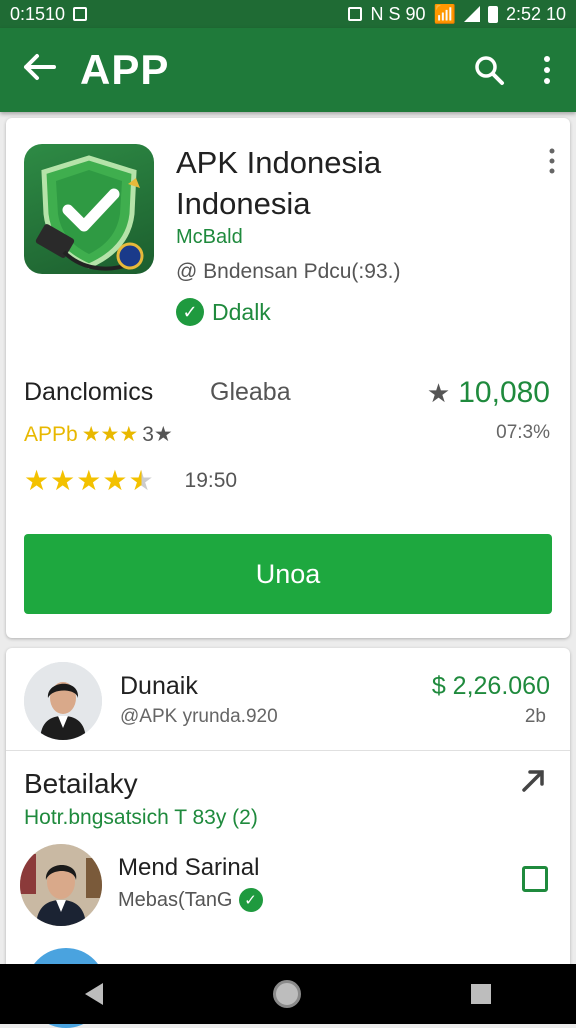  What do you see at coordinates (94, 994) in the screenshot?
I see `nav-back-icon` at bounding box center [94, 994].